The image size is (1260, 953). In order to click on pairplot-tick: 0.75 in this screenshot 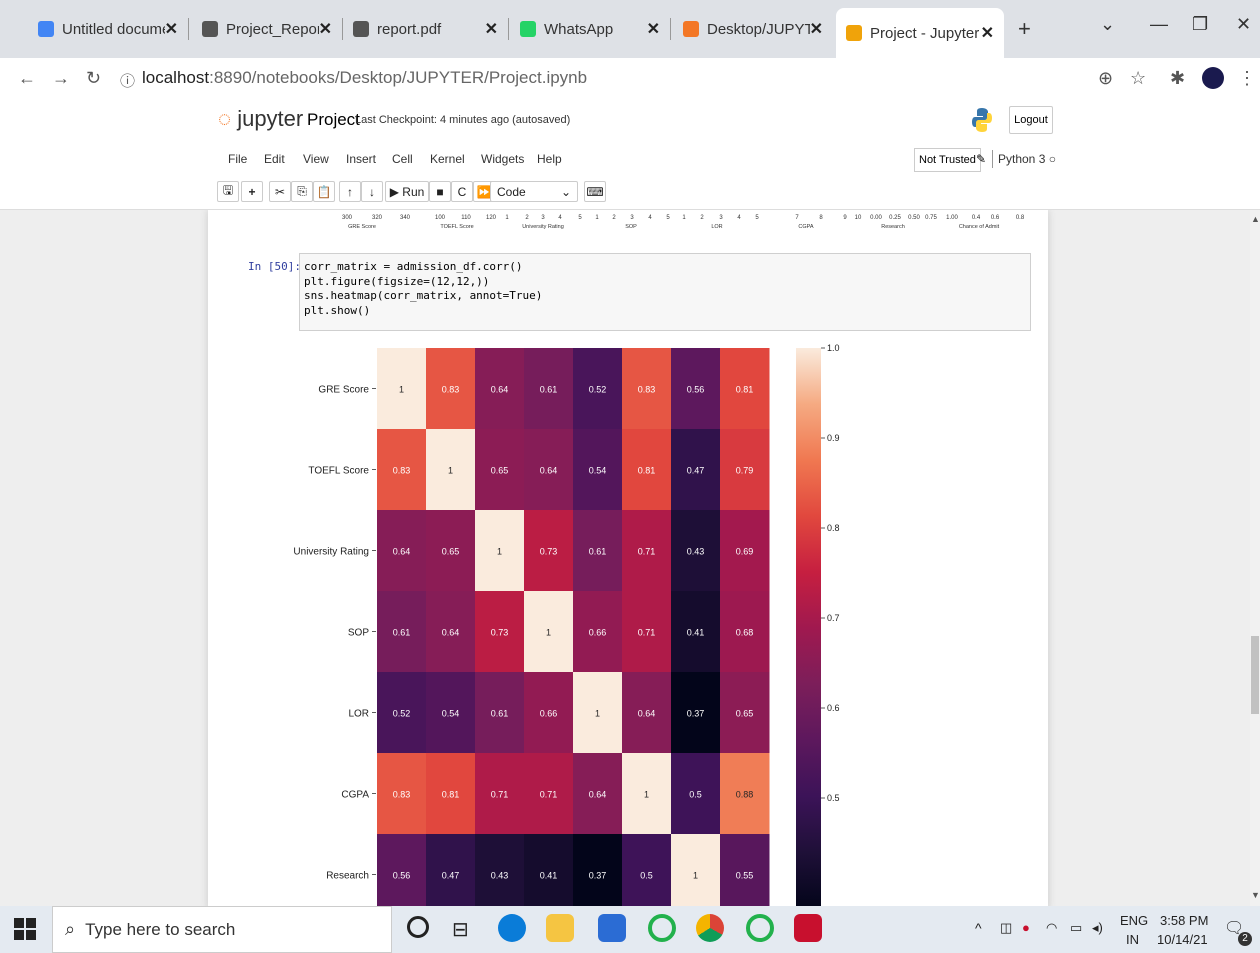, I will do `click(931, 218)`.